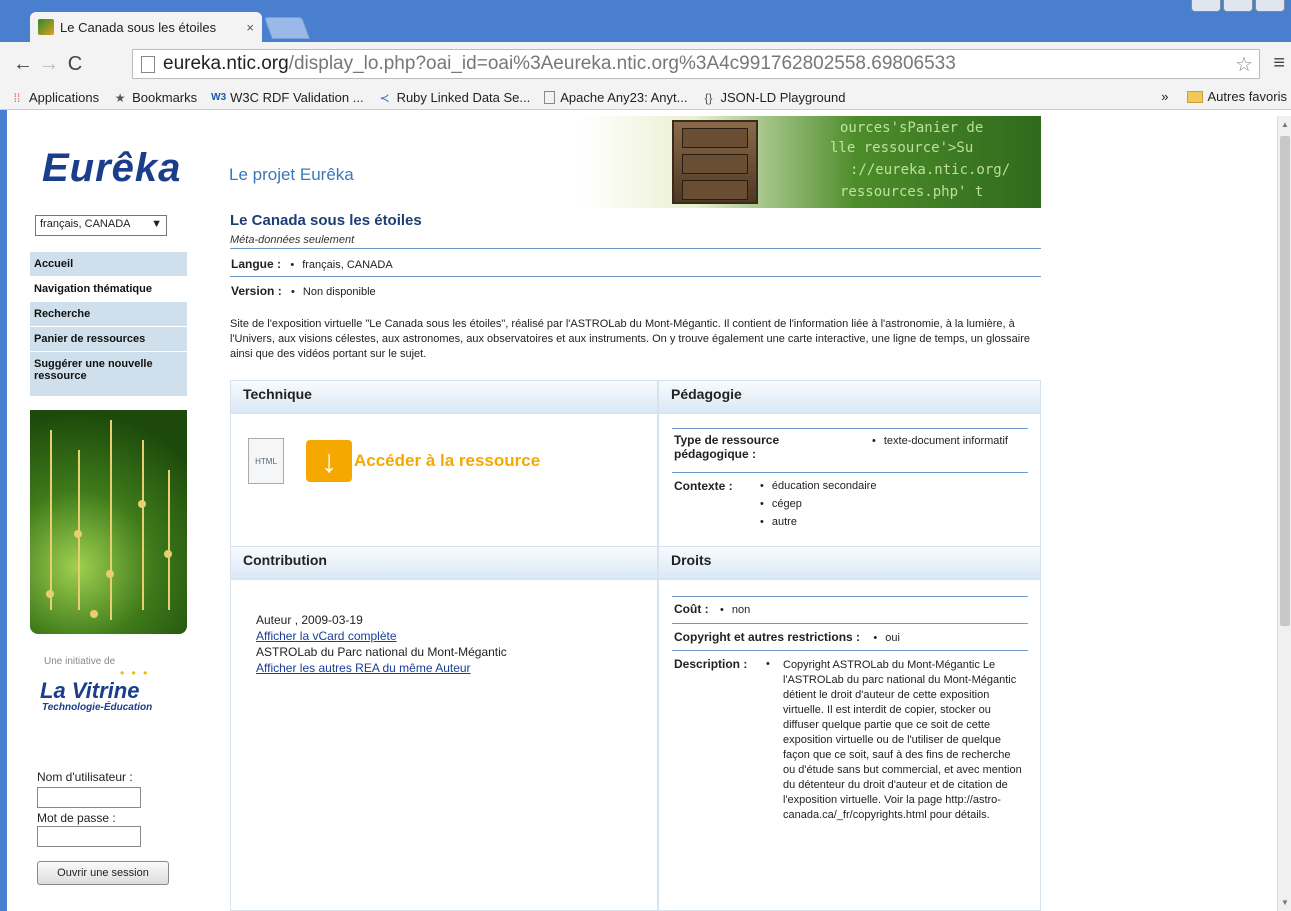 This screenshot has width=1291, height=911. What do you see at coordinates (735, 610) in the screenshot?
I see `cout-value: non` at bounding box center [735, 610].